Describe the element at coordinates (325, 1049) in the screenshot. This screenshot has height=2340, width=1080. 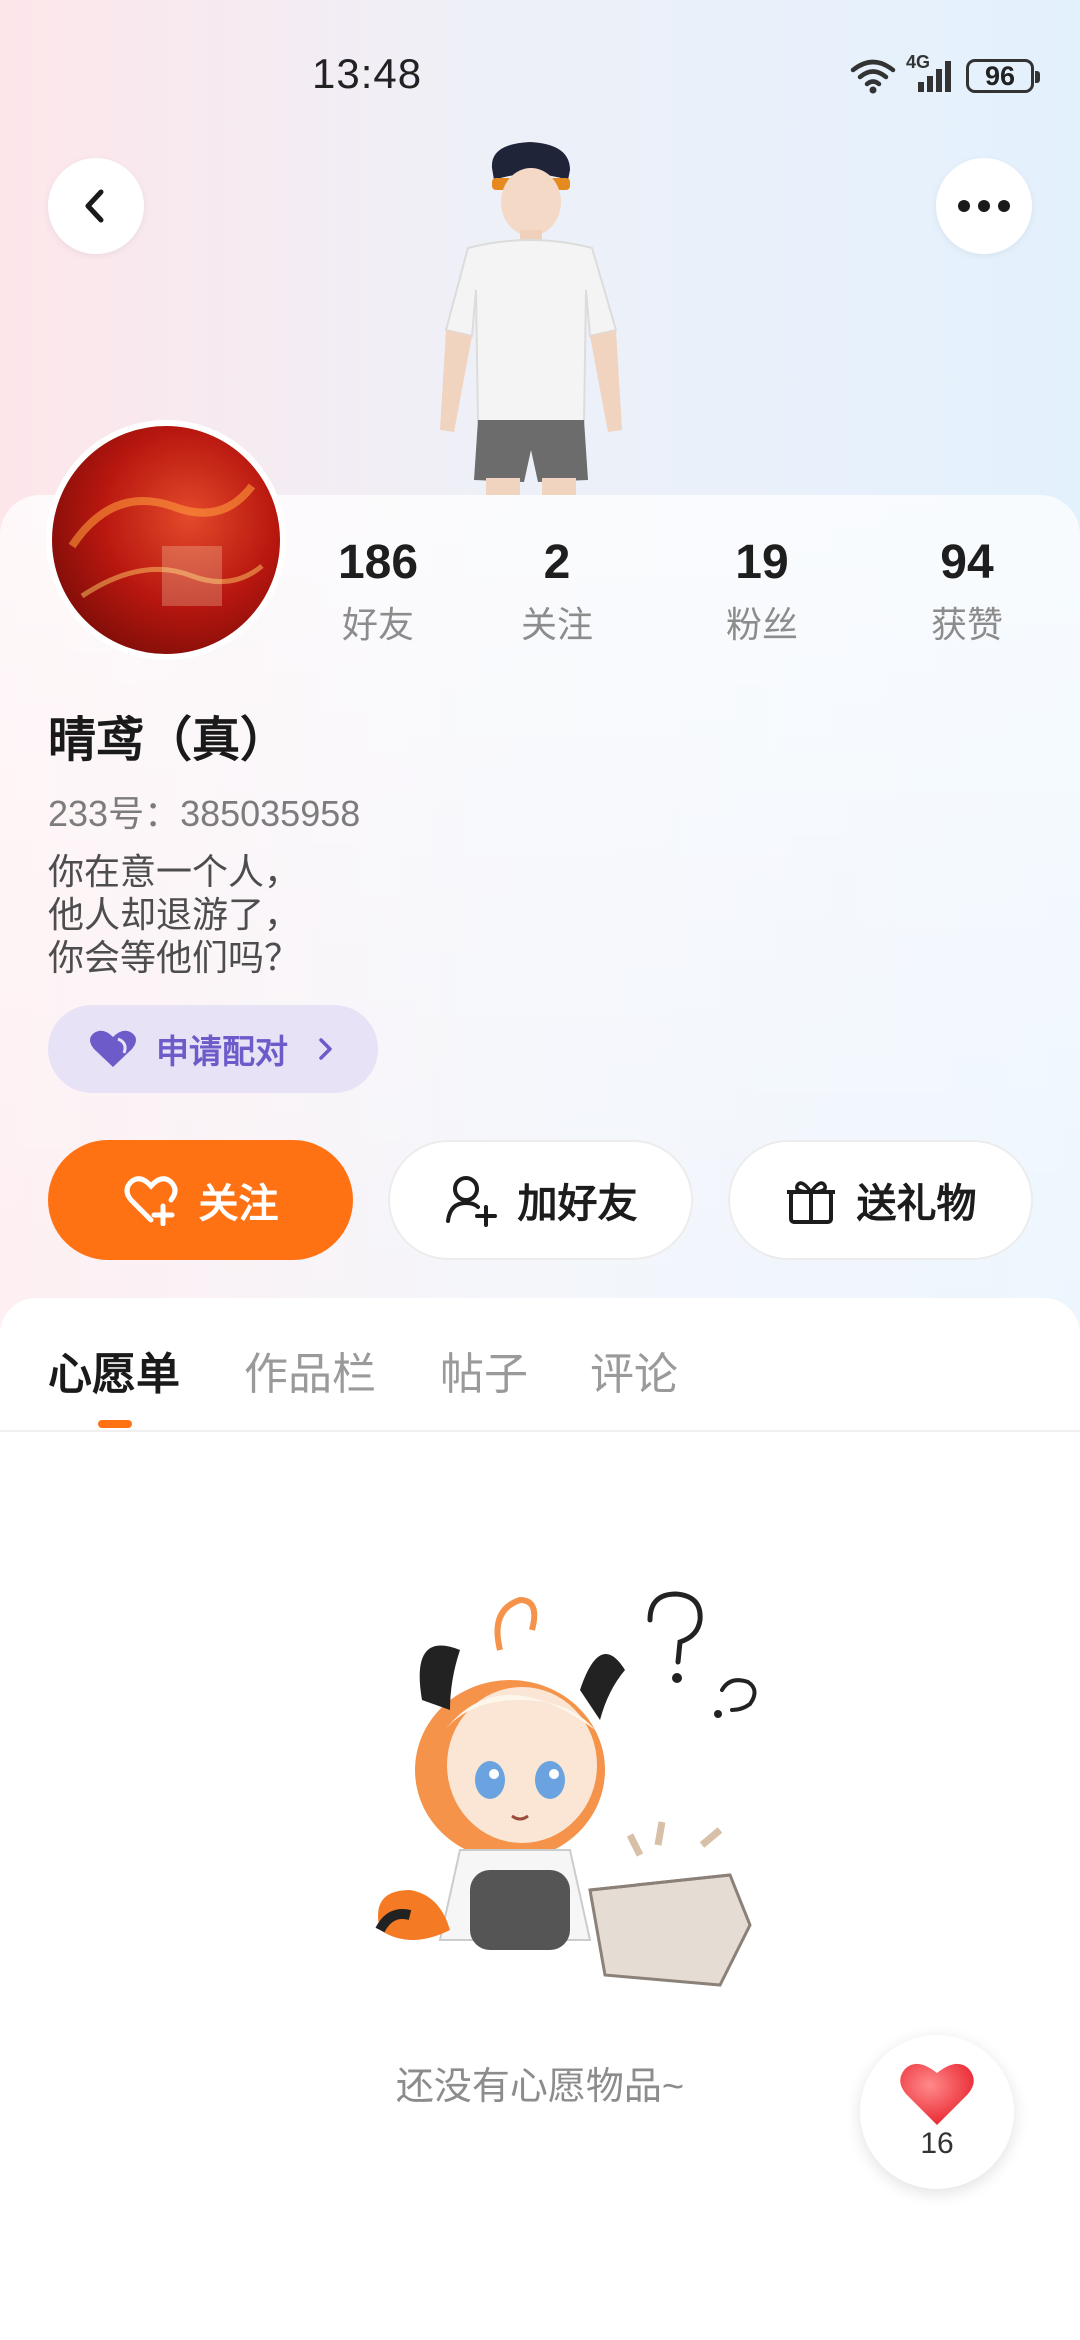
I see `chevron-right-icon` at that location.